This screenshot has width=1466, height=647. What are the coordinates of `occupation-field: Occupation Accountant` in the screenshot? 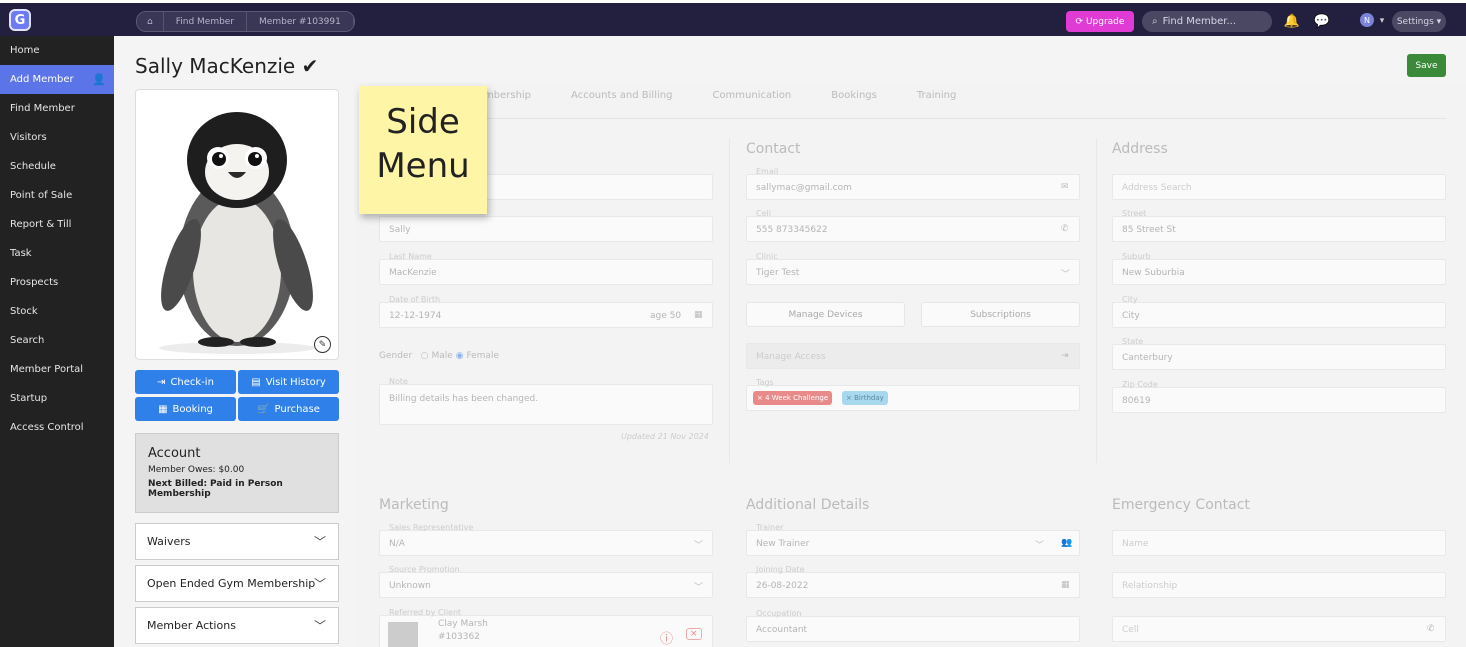 It's located at (913, 625).